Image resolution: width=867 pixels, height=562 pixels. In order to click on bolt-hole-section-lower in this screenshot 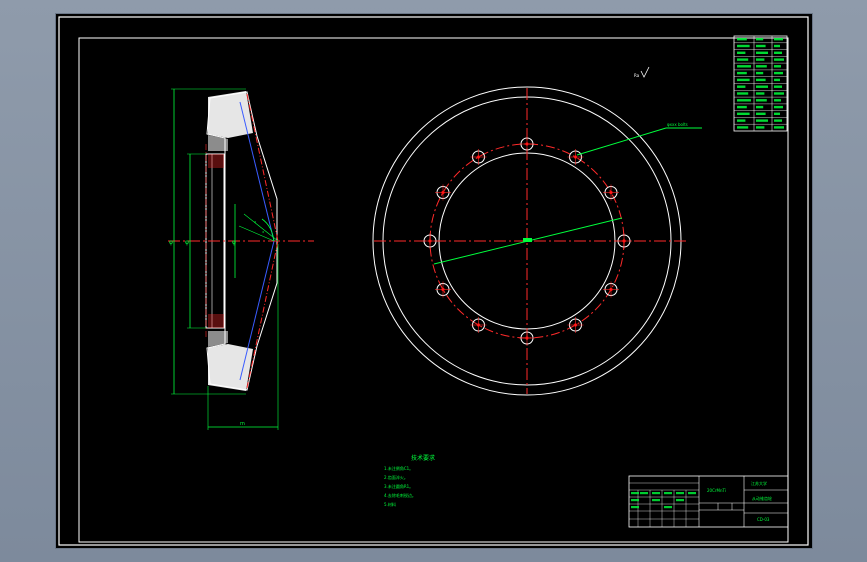, I will do `click(216, 321)`.